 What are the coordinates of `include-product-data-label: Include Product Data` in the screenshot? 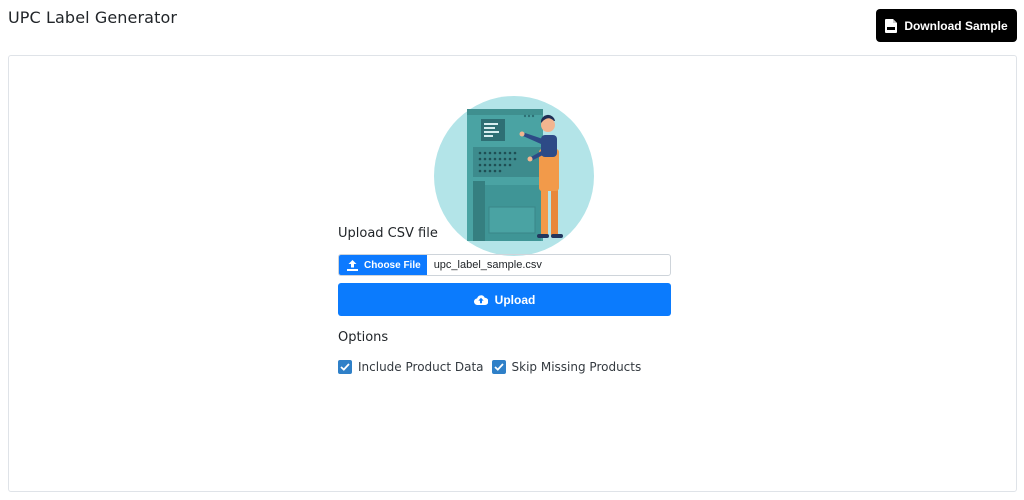 It's located at (421, 367).